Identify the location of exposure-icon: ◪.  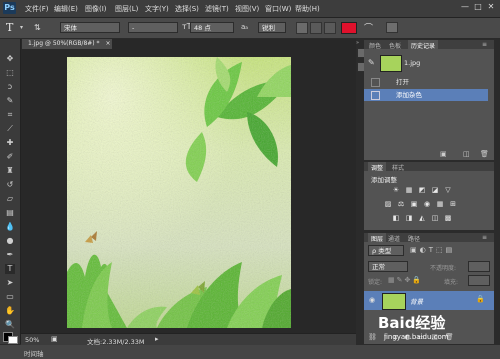
(435, 190).